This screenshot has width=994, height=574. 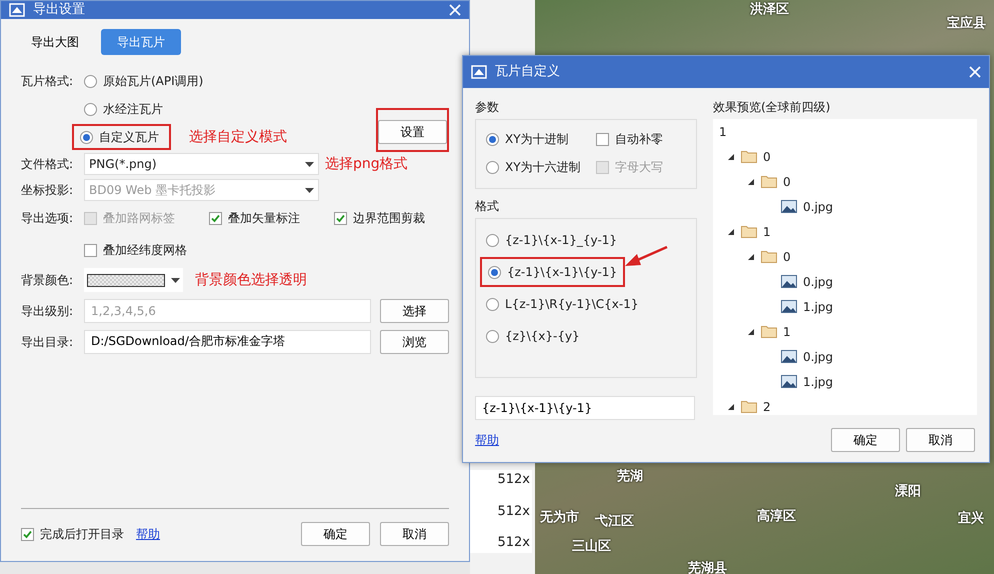 I want to click on map-label: 弋江区, so click(x=614, y=522).